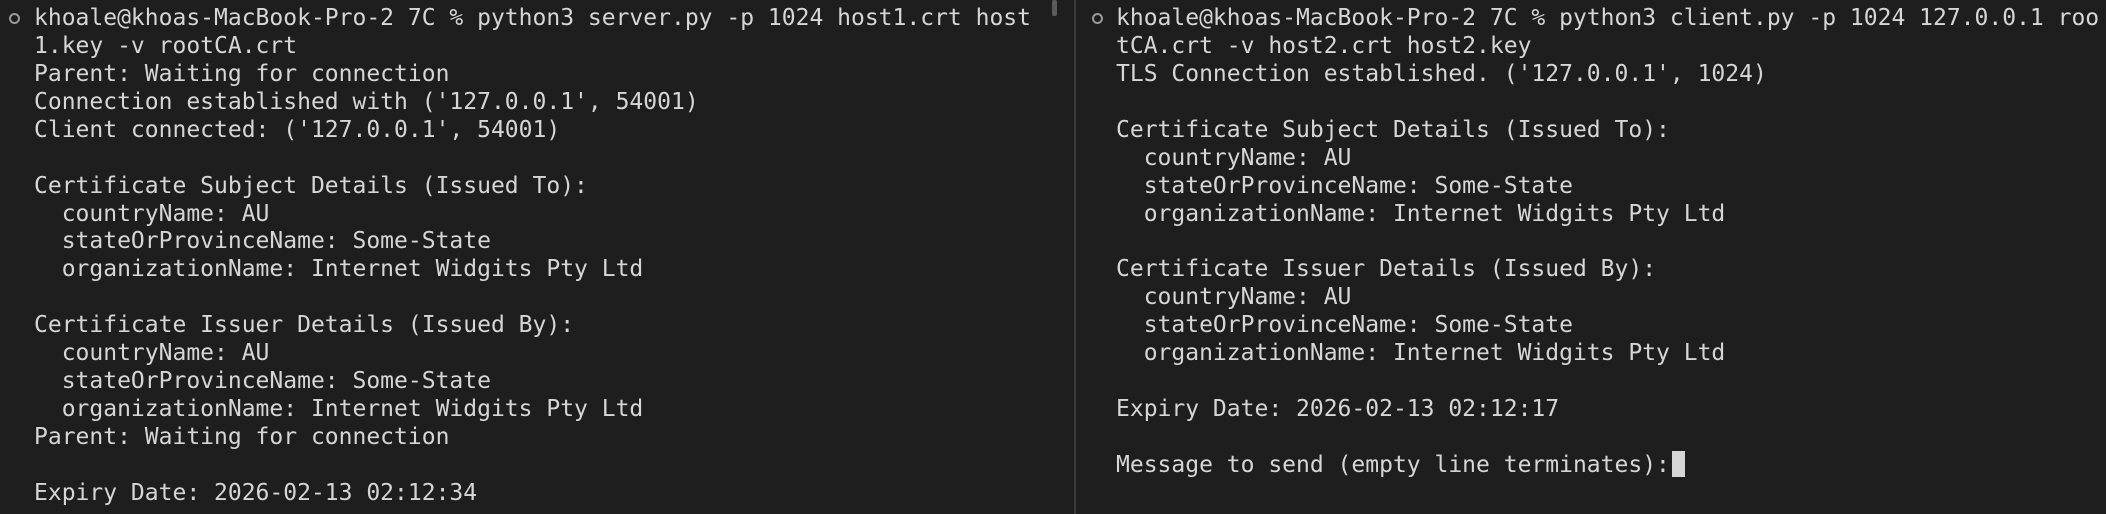 The width and height of the screenshot is (2106, 514). I want to click on command-line-wrap: 1.key -v rootCA.crt, so click(166, 46).